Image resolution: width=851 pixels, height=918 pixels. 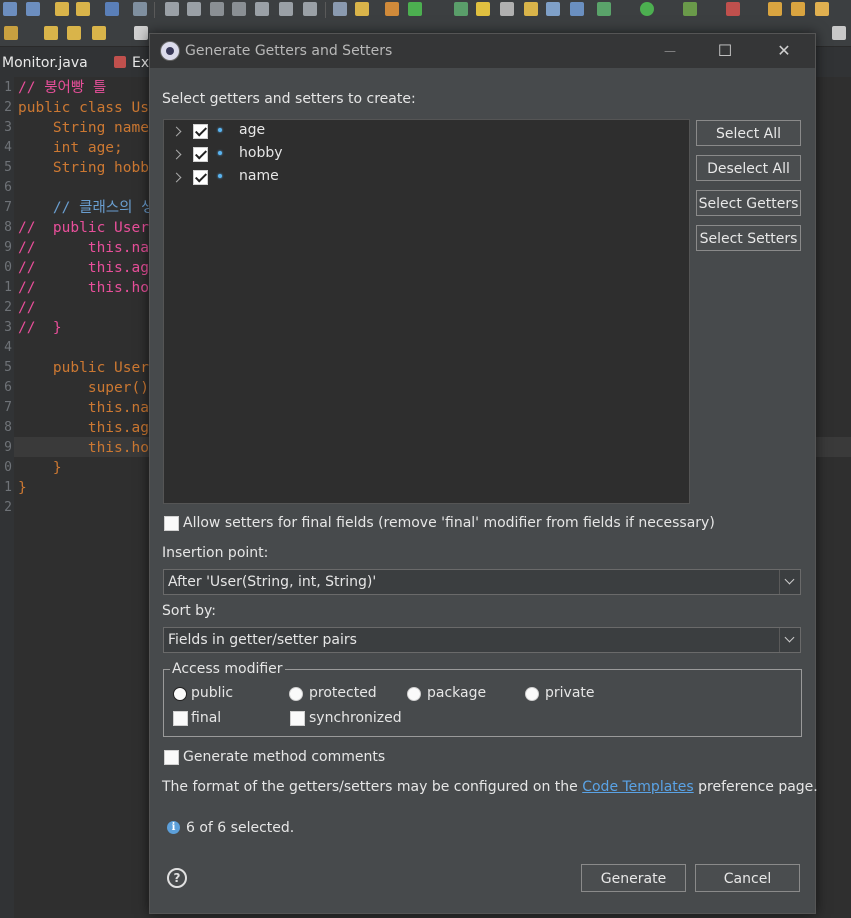 What do you see at coordinates (239, 9) in the screenshot?
I see `disconnect-icon` at bounding box center [239, 9].